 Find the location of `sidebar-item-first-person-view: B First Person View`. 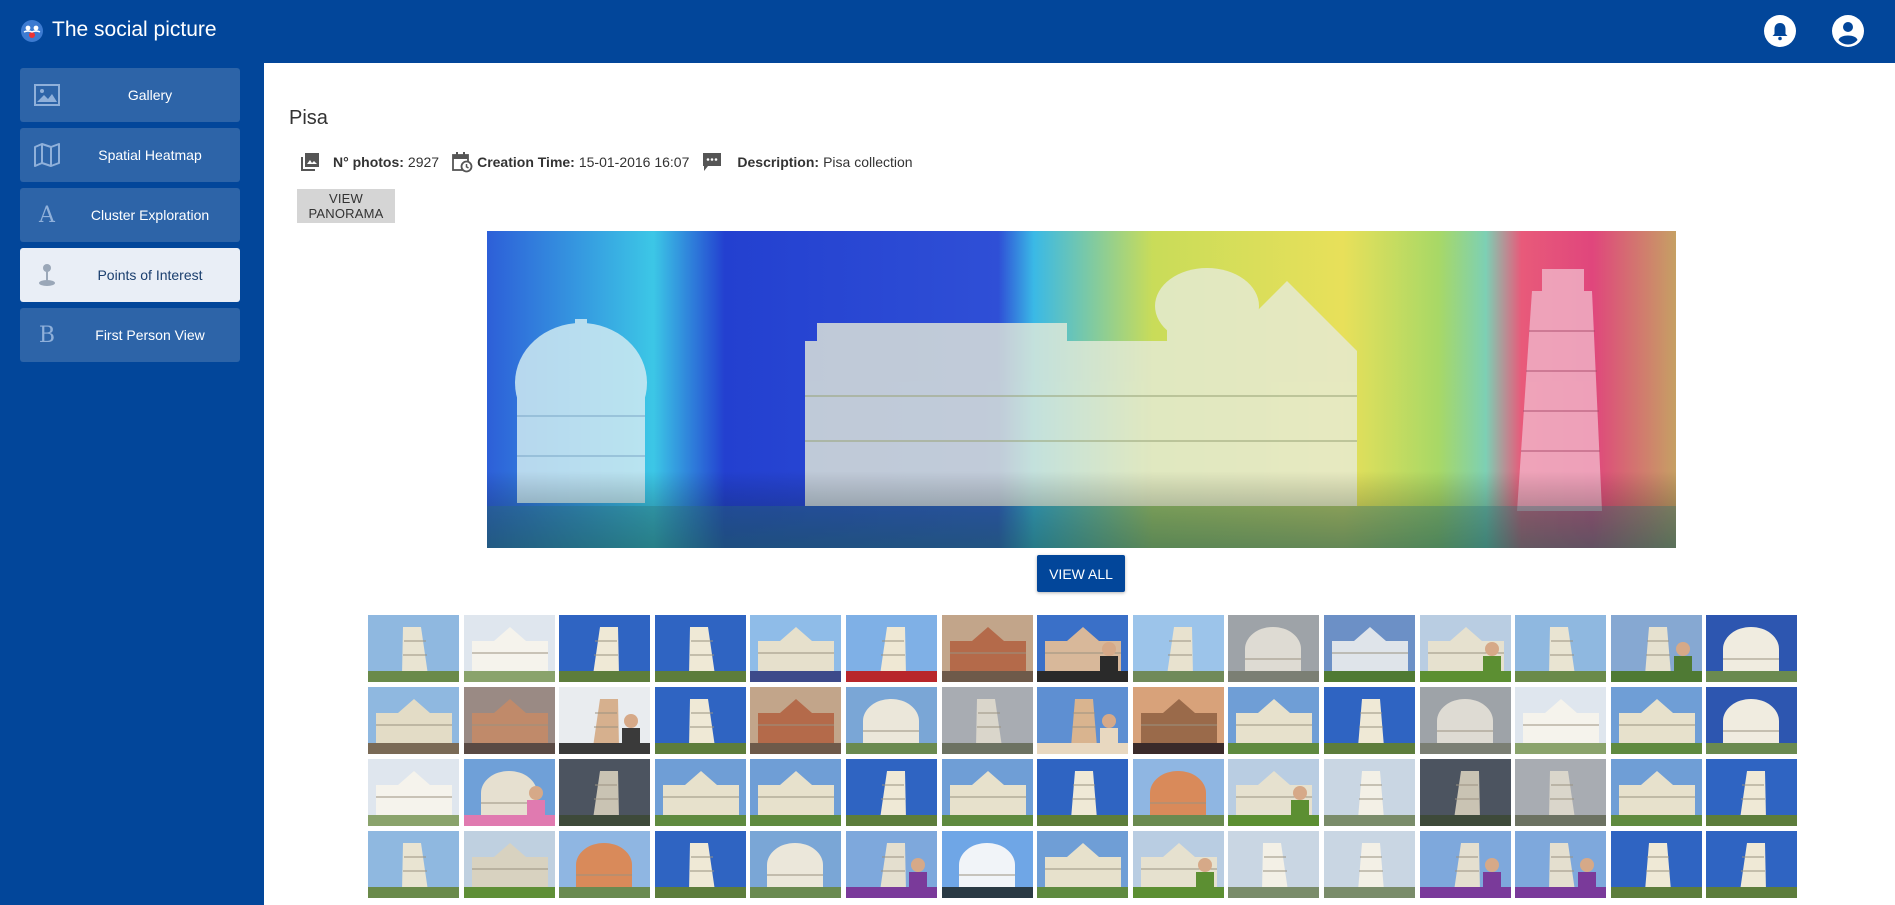

sidebar-item-first-person-view: B First Person View is located at coordinates (130, 335).